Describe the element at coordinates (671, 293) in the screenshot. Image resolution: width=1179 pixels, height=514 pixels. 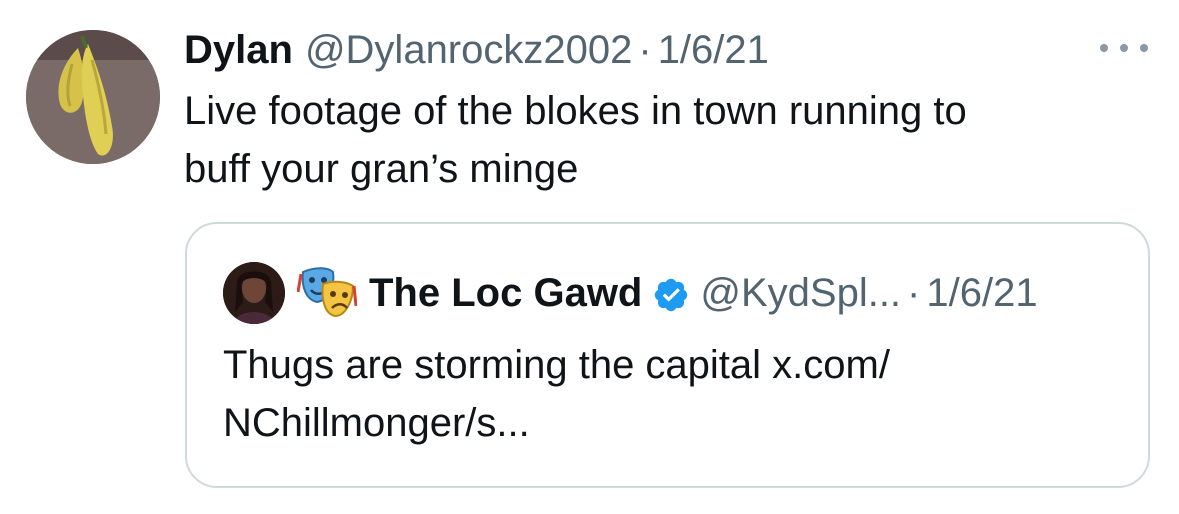
I see `verified-badge-icon` at that location.